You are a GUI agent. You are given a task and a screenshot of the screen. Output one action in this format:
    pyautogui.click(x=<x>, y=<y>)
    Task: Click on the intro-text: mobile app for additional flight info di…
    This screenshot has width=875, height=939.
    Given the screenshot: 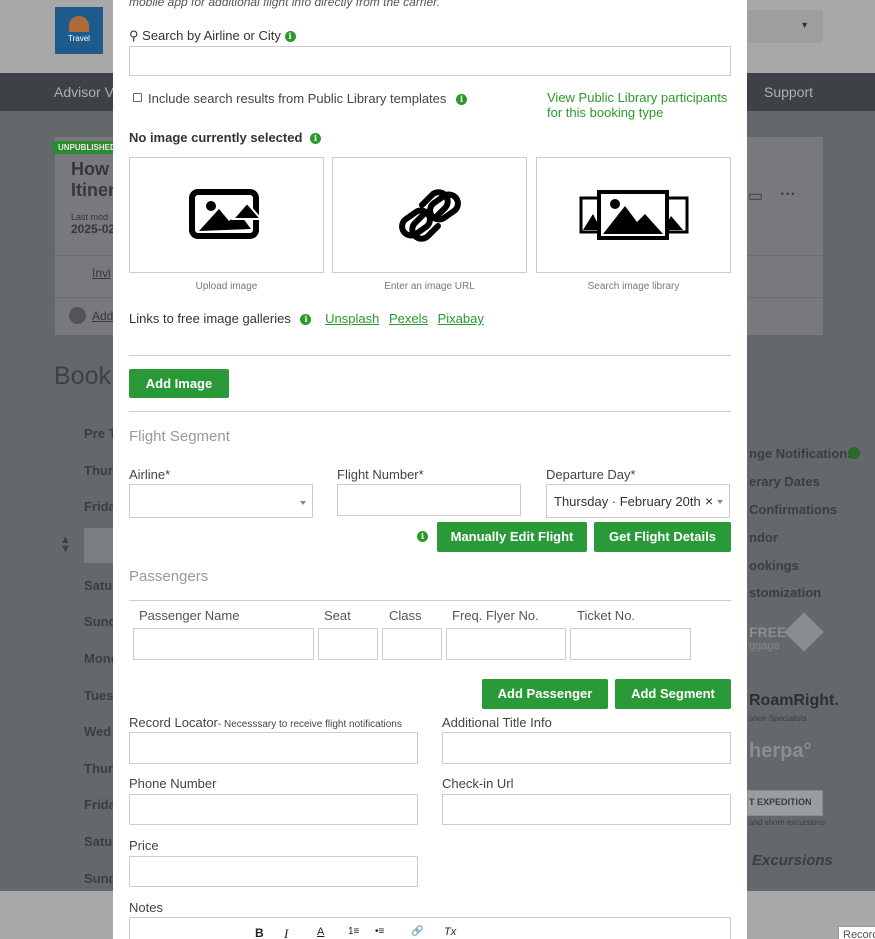 What is the action you would take?
    pyautogui.click(x=285, y=4)
    